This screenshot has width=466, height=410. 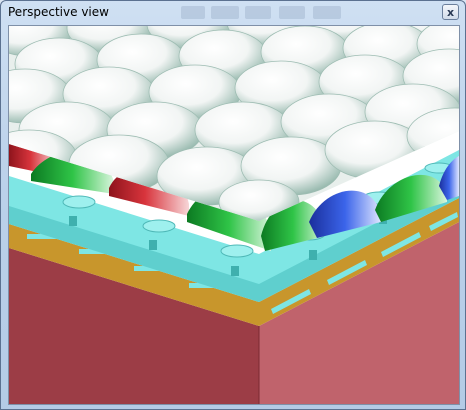 What do you see at coordinates (58, 12) in the screenshot?
I see `window-title: Perspective view` at bounding box center [58, 12].